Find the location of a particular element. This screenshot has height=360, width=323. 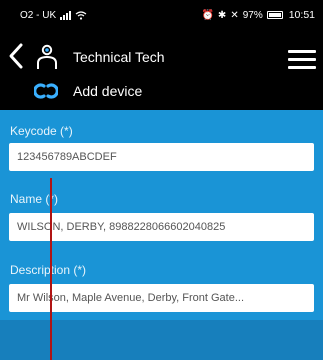

menu-icon is located at coordinates (302, 60).